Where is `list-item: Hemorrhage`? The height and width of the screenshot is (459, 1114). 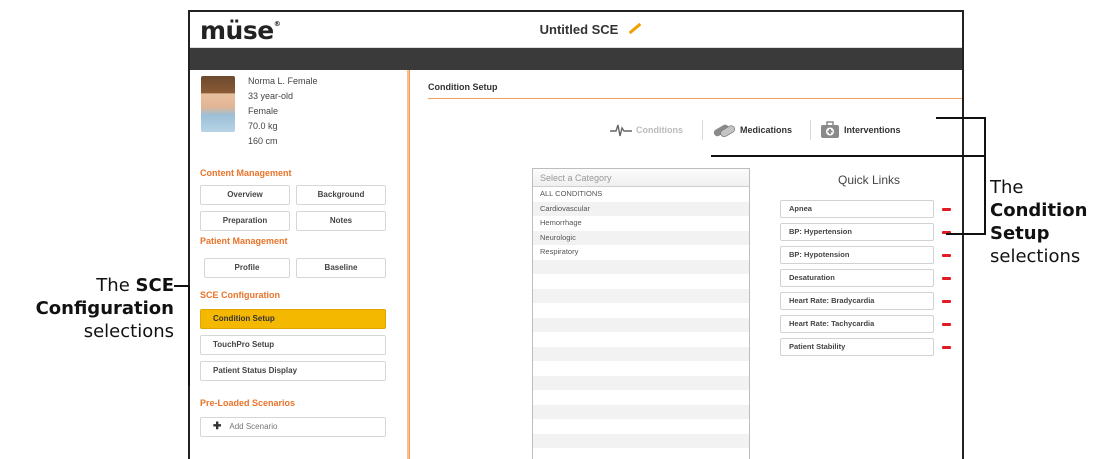 list-item: Hemorrhage is located at coordinates (641, 223).